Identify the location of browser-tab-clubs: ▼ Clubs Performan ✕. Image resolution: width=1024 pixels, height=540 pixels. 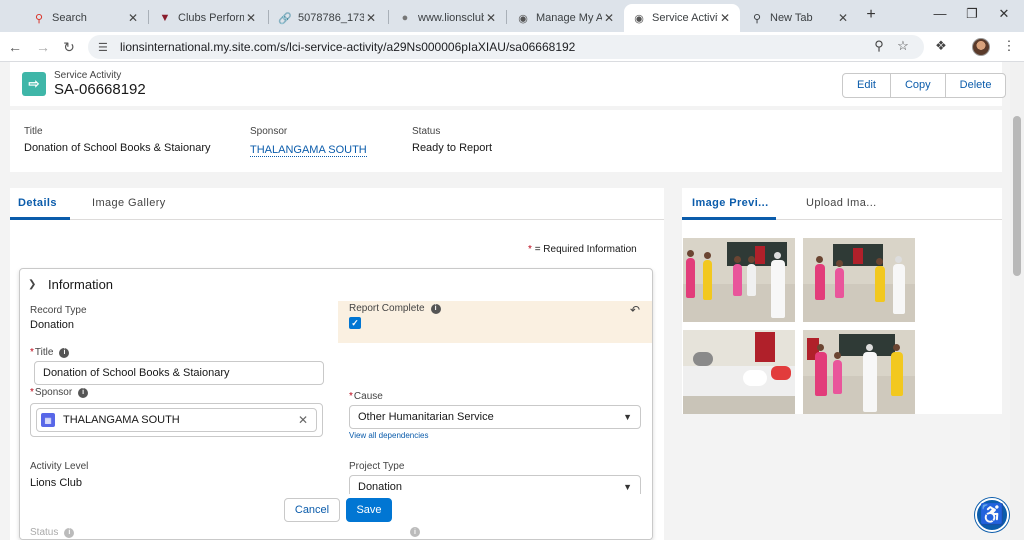
(208, 18).